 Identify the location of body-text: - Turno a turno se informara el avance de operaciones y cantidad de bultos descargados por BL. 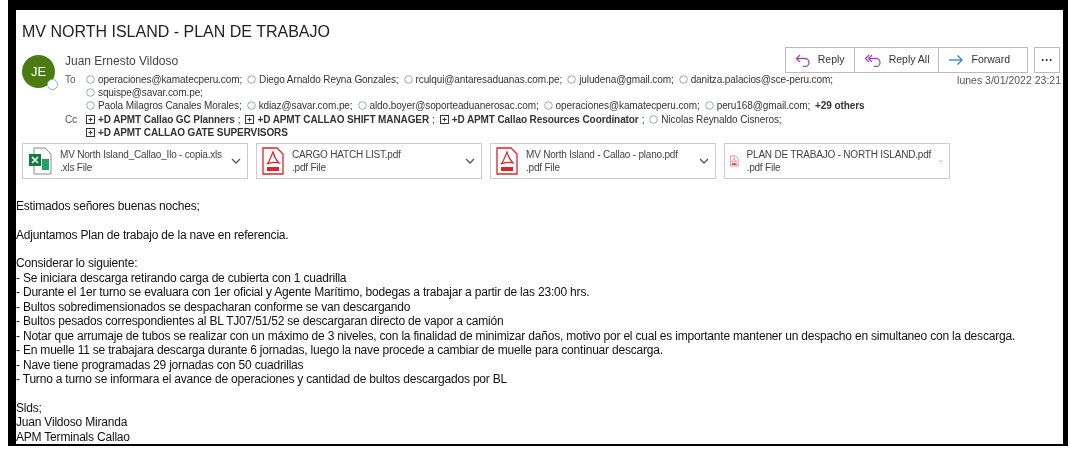
(262, 379).